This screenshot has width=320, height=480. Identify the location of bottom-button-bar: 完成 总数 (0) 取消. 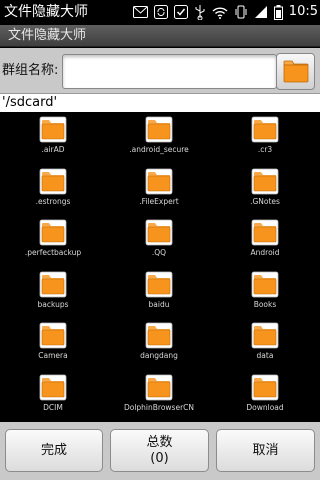
(160, 451).